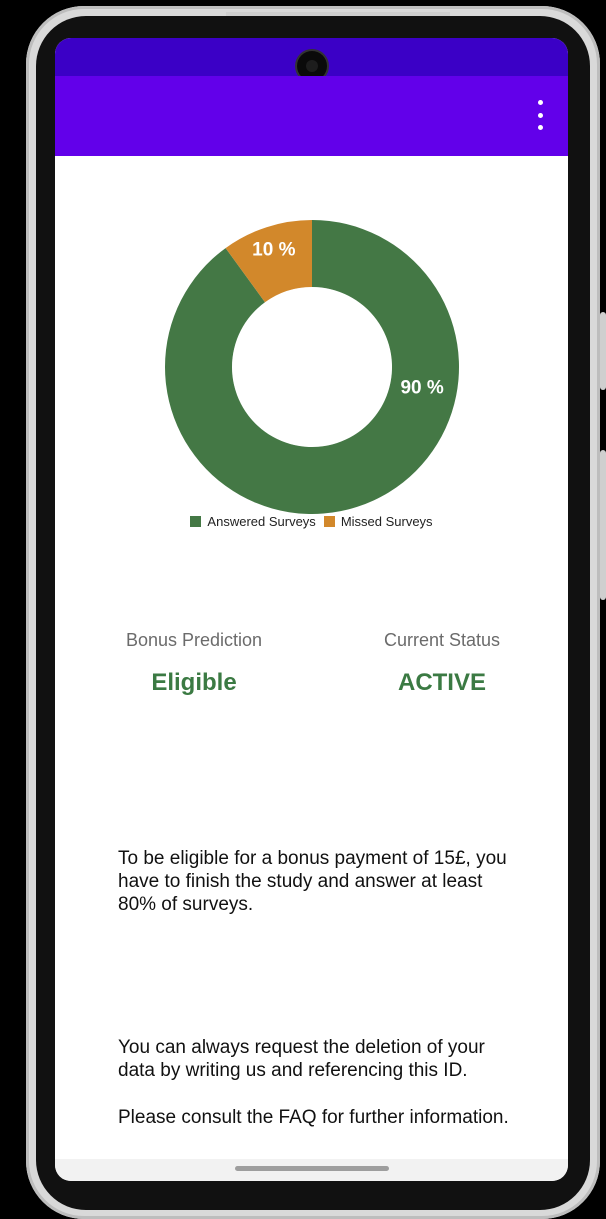 This screenshot has width=606, height=1219. Describe the element at coordinates (194, 682) in the screenshot. I see `bonus-prediction-value: Eligible` at that location.